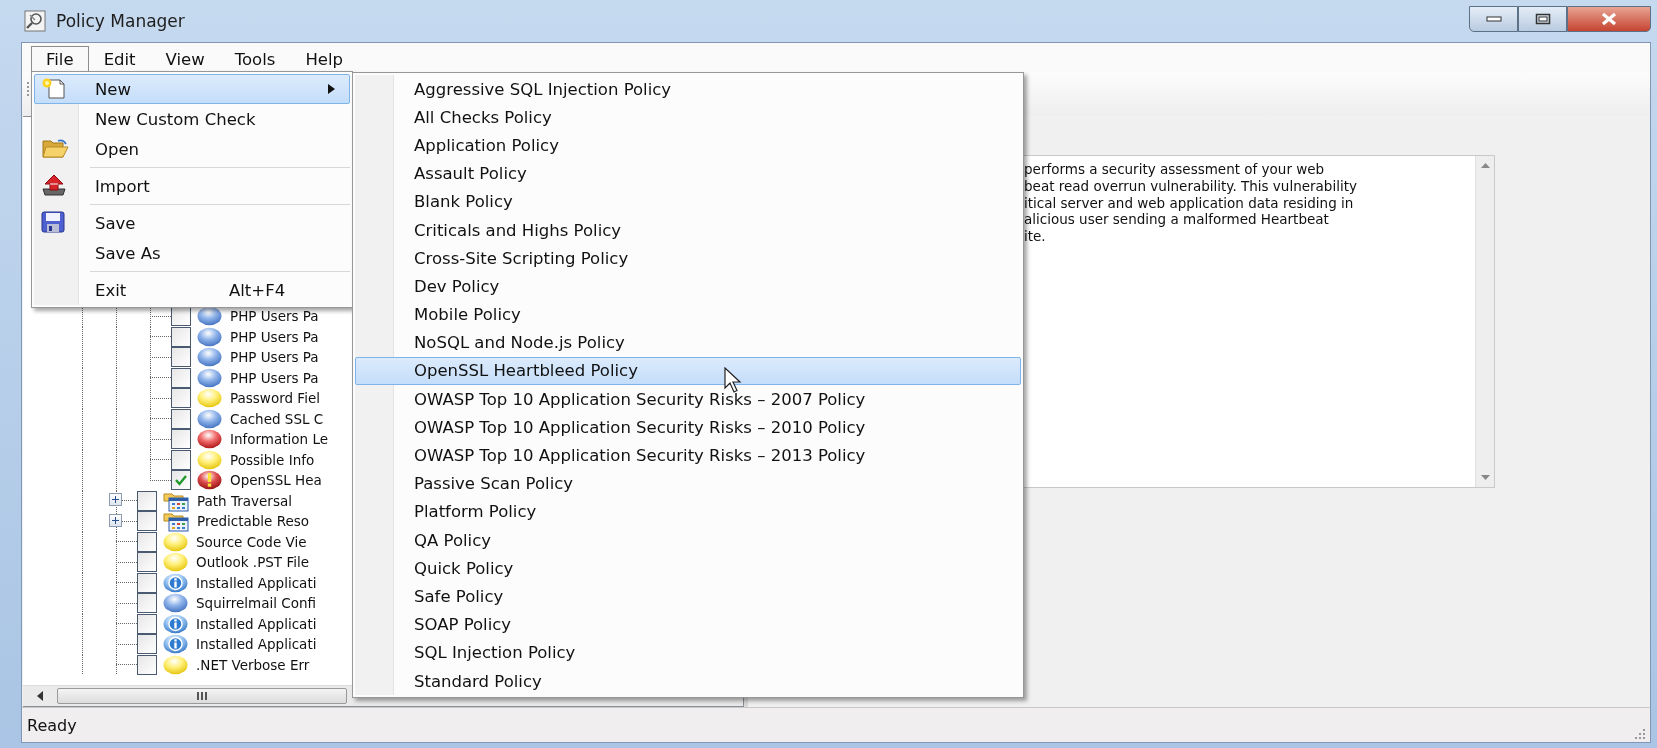  What do you see at coordinates (192, 186) in the screenshot?
I see `menu-item: Import` at bounding box center [192, 186].